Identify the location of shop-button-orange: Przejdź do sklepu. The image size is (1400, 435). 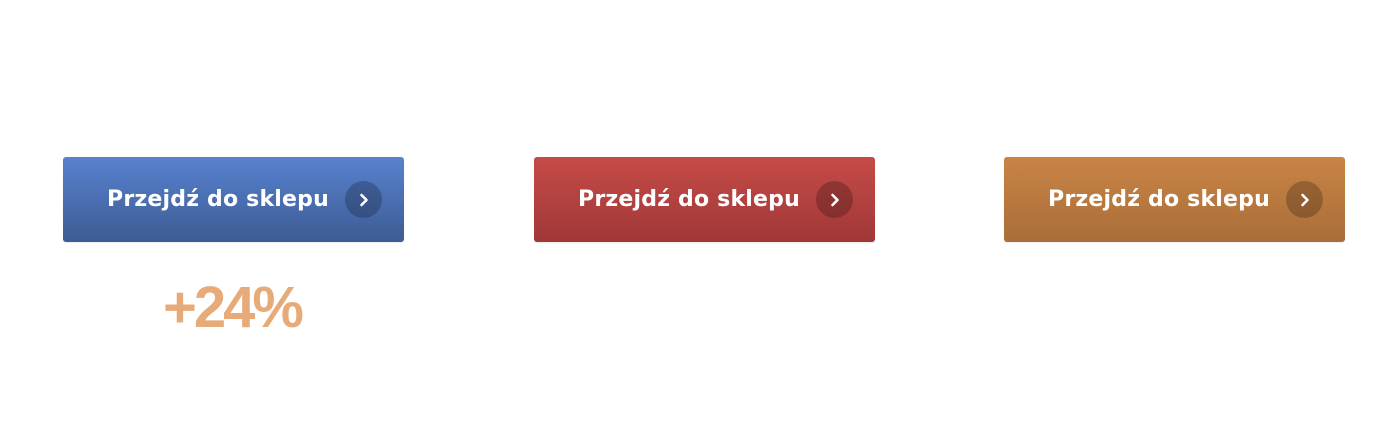
(1174, 199).